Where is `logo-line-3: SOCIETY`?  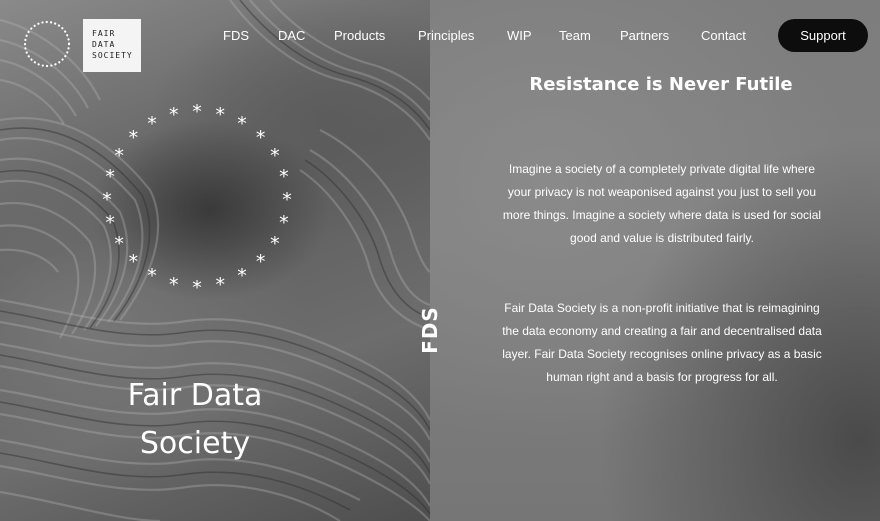 logo-line-3: SOCIETY is located at coordinates (112, 55).